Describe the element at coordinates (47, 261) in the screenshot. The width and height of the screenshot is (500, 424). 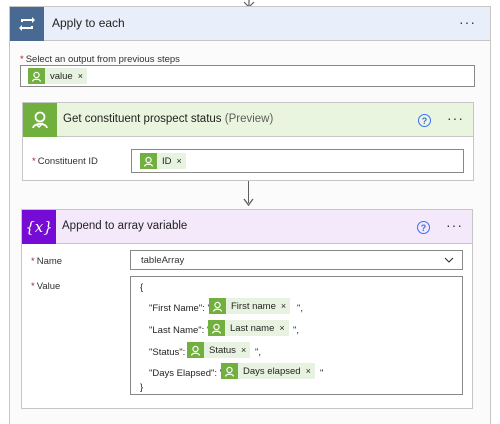
I see `name-label: * Name` at that location.